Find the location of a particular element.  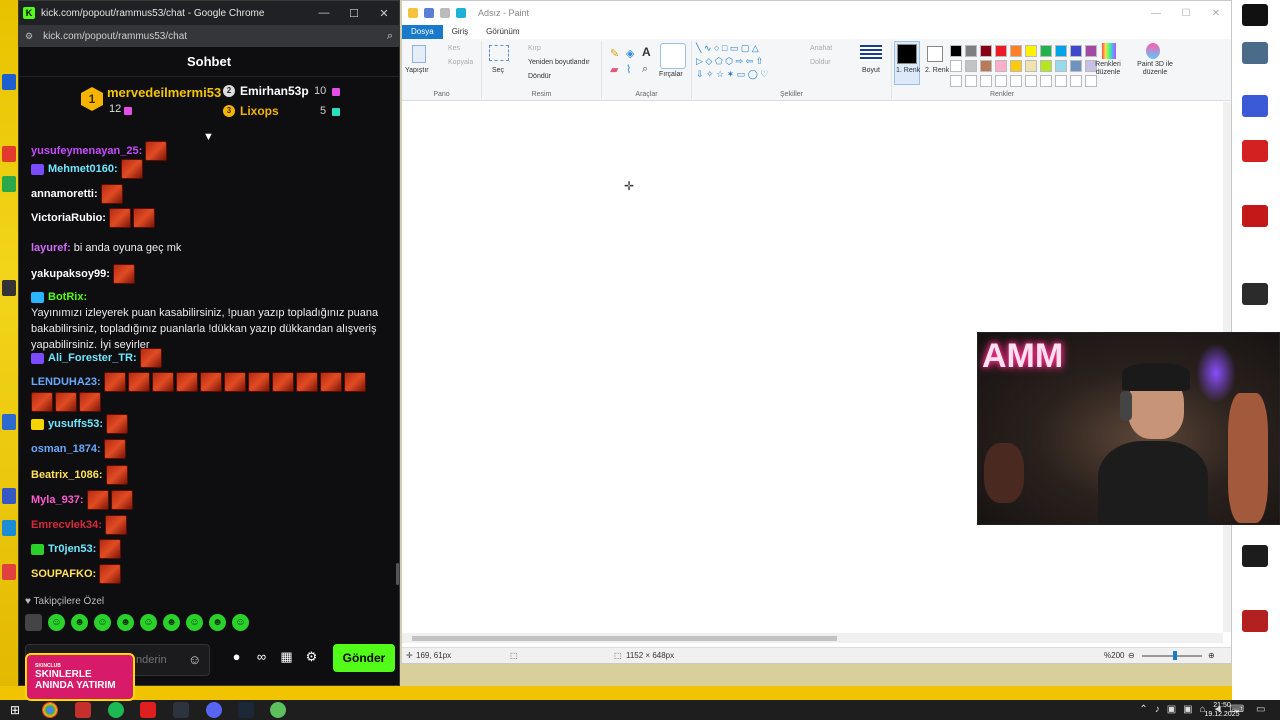

chat-username: BotRix: is located at coordinates (67, 297).